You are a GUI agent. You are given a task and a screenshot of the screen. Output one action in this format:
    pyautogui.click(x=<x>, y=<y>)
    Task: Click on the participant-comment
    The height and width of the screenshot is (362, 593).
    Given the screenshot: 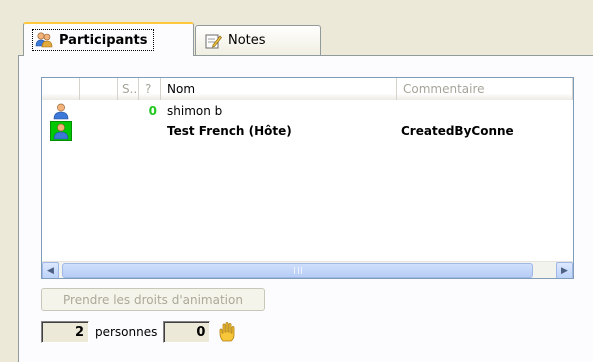 What is the action you would take?
    pyautogui.click(x=485, y=111)
    